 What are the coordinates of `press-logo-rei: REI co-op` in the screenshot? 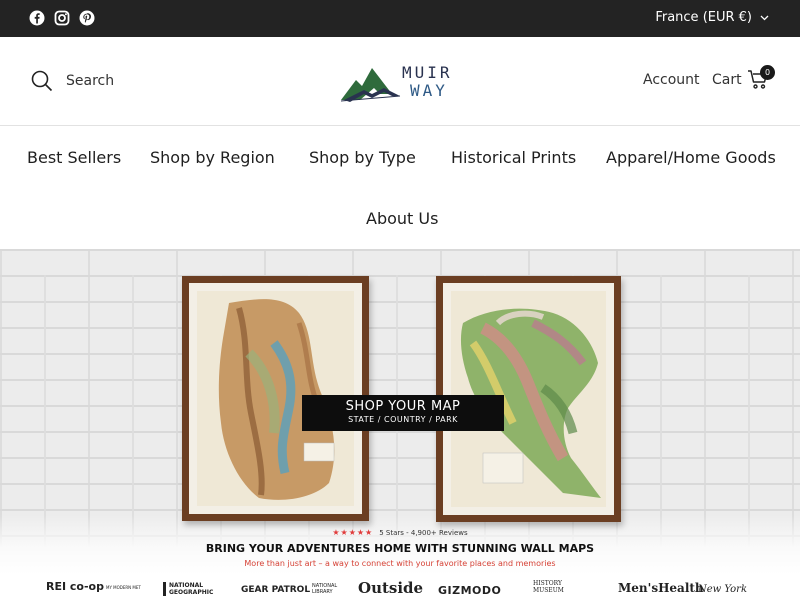 It's located at (75, 586).